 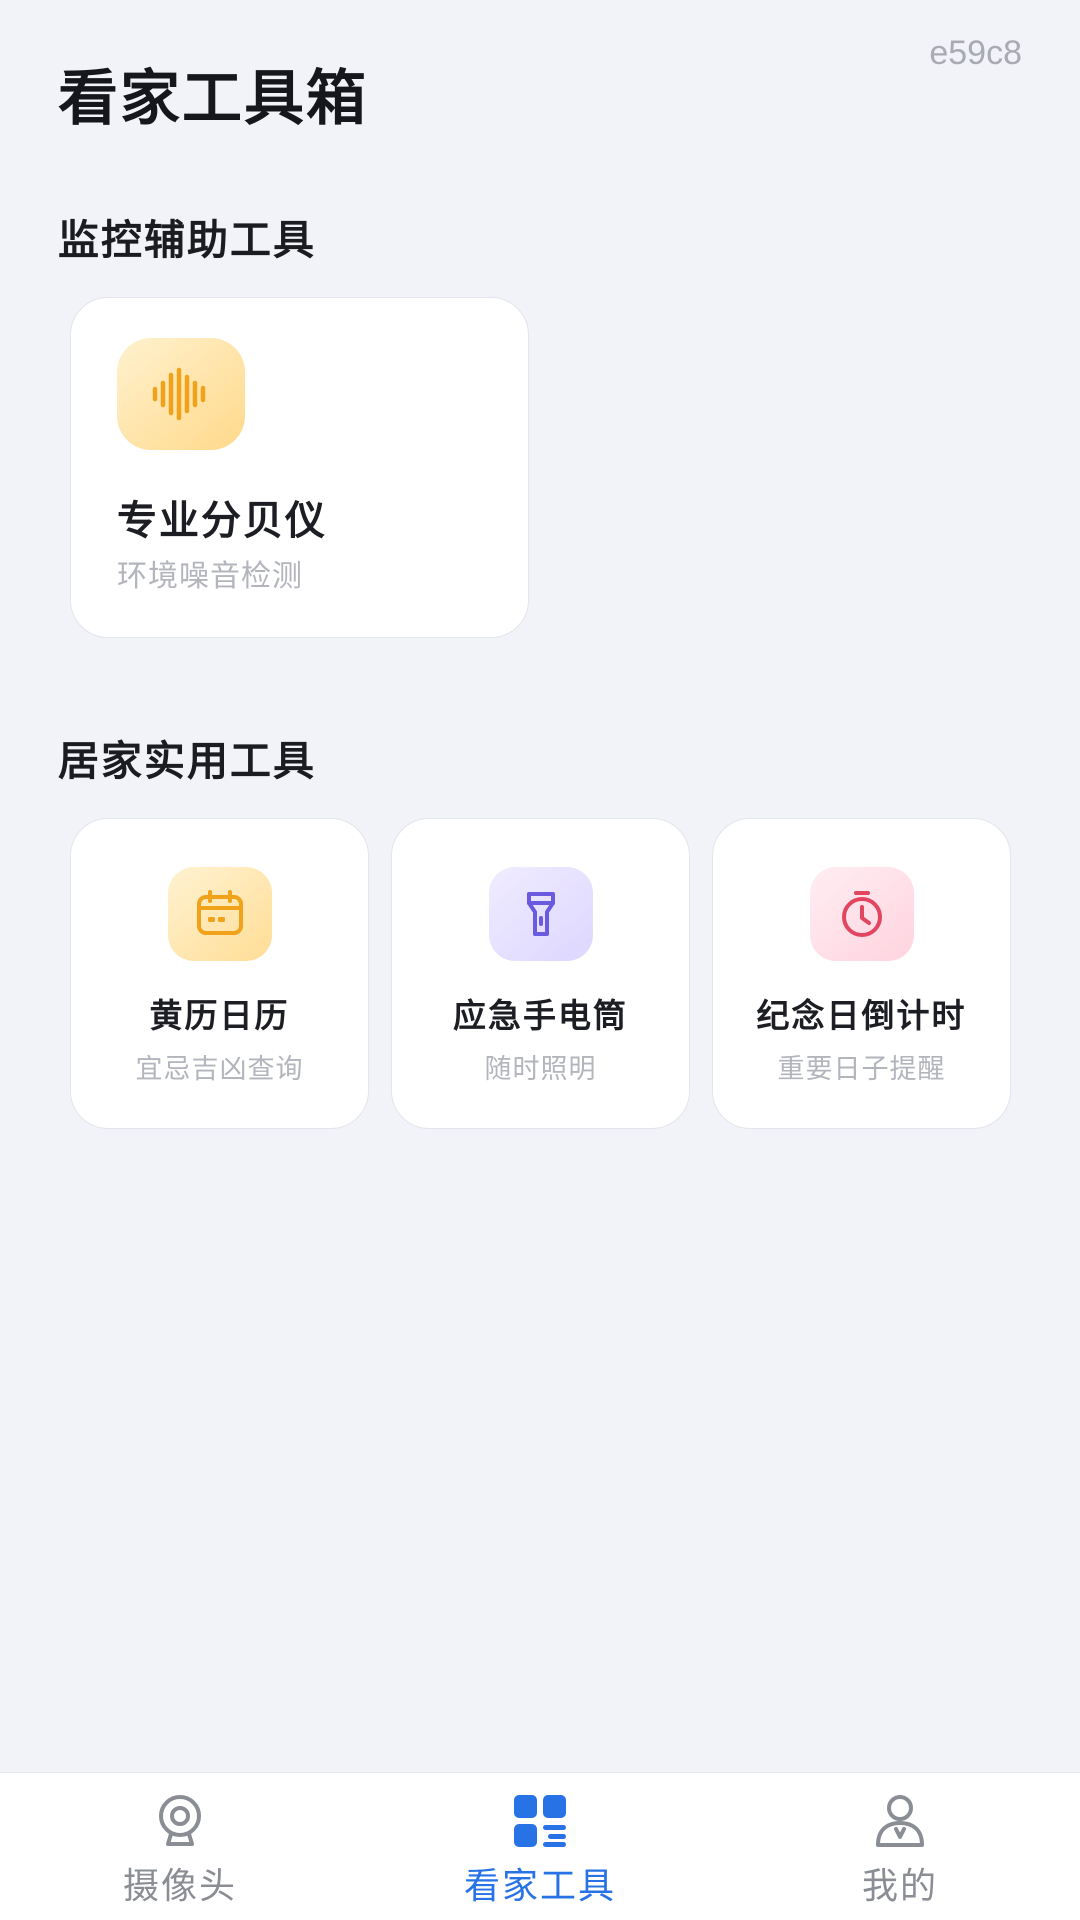 I want to click on calendar-icon, so click(x=219, y=912).